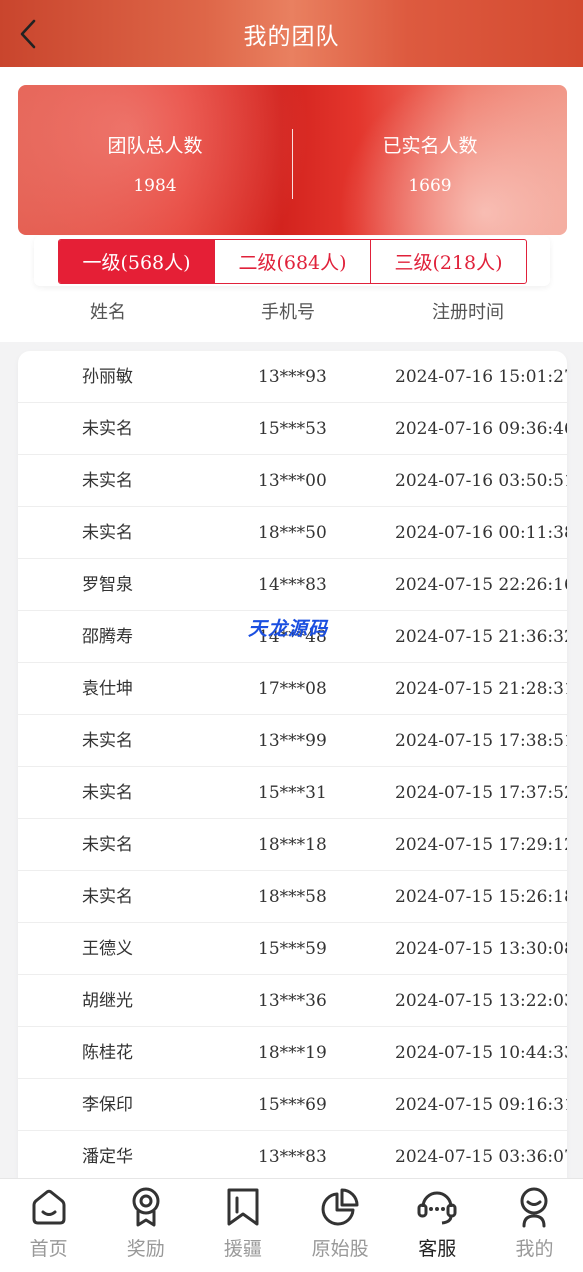 Image resolution: width=583 pixels, height=1272 pixels. I want to click on nav-item-reward: 奖励, so click(145, 1225).